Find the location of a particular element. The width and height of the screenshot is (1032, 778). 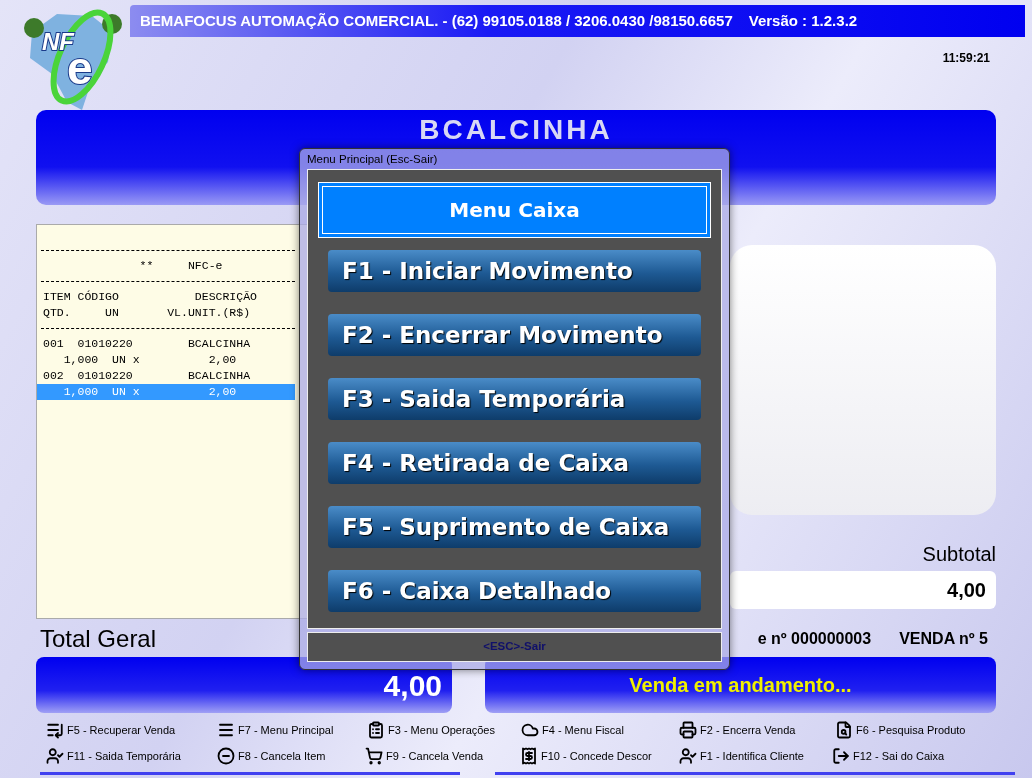

dialog-title: Menu Principal (Esc-Sair) is located at coordinates (373, 159).